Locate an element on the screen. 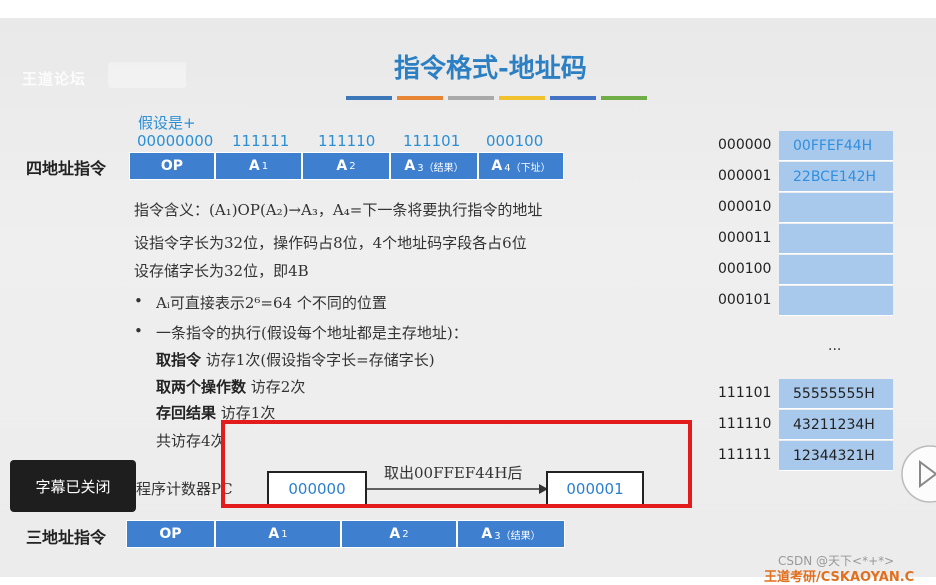 This screenshot has height=585, width=936. field3-op: OP is located at coordinates (170, 534).